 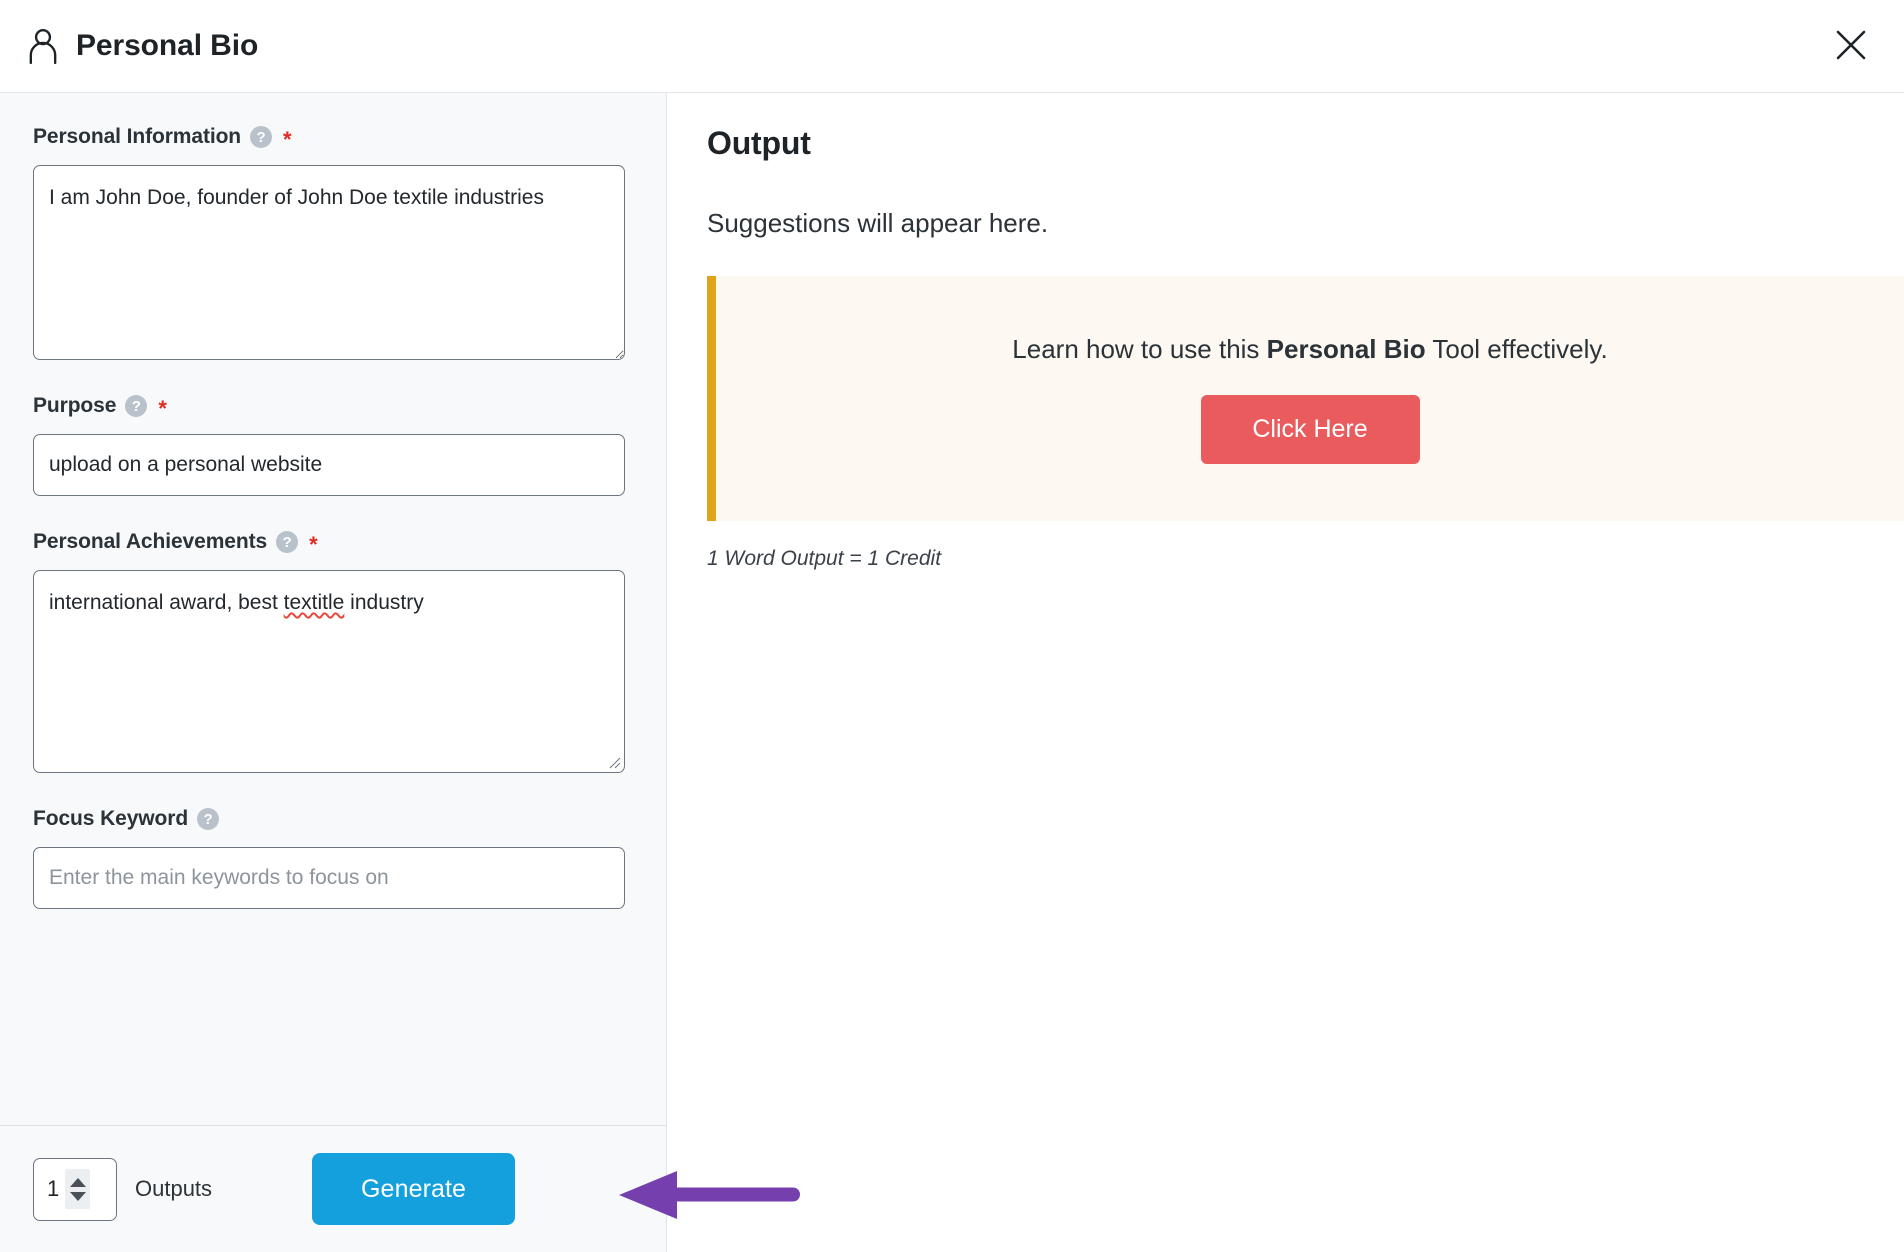 I want to click on field-label-row: Personal Achievements ? *, so click(x=334, y=543).